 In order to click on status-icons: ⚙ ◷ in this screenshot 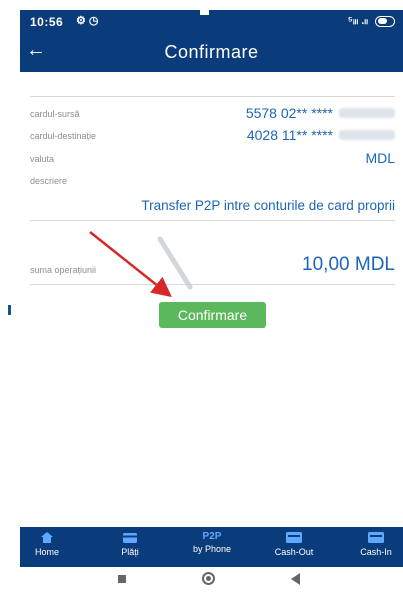, I will do `click(87, 21)`.